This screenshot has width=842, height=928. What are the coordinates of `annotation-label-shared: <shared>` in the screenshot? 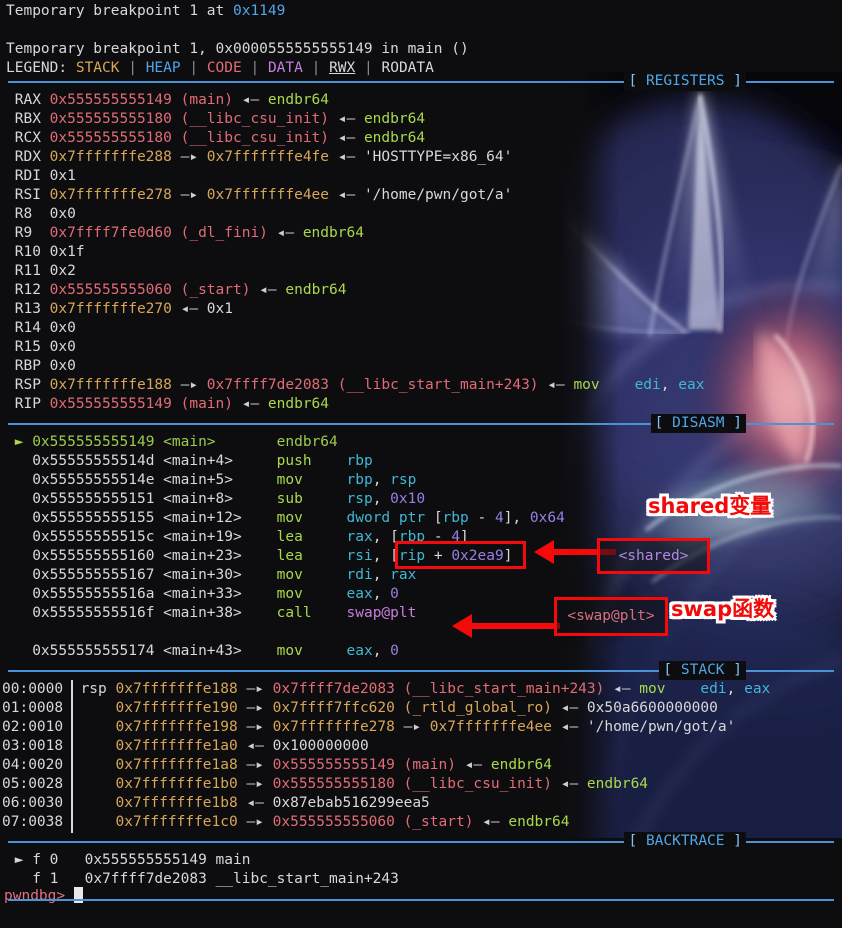 It's located at (653, 555).